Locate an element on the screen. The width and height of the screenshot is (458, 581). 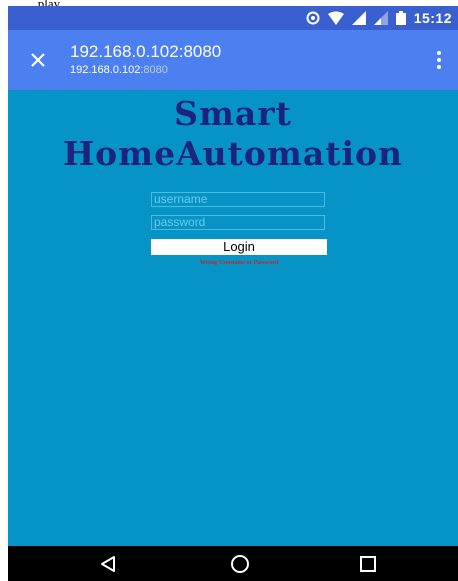
url-title: 192.168.0.102:8080 is located at coordinates (145, 52).